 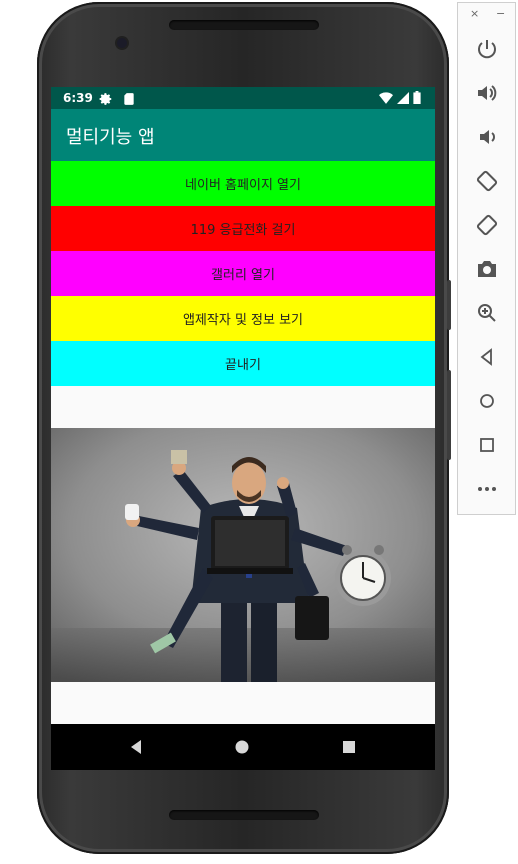 I want to click on exit-label: 끝내기, so click(x=243, y=365).